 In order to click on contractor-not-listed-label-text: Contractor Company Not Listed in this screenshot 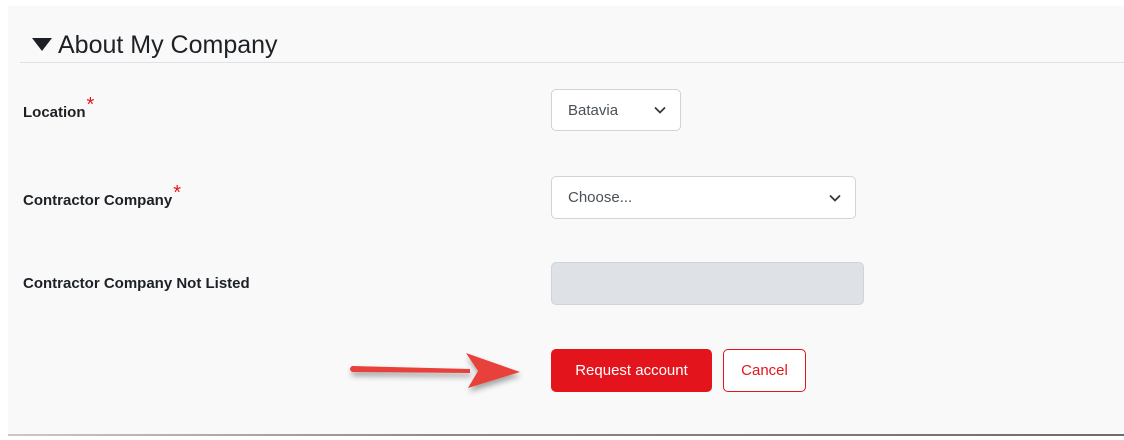, I will do `click(136, 283)`.